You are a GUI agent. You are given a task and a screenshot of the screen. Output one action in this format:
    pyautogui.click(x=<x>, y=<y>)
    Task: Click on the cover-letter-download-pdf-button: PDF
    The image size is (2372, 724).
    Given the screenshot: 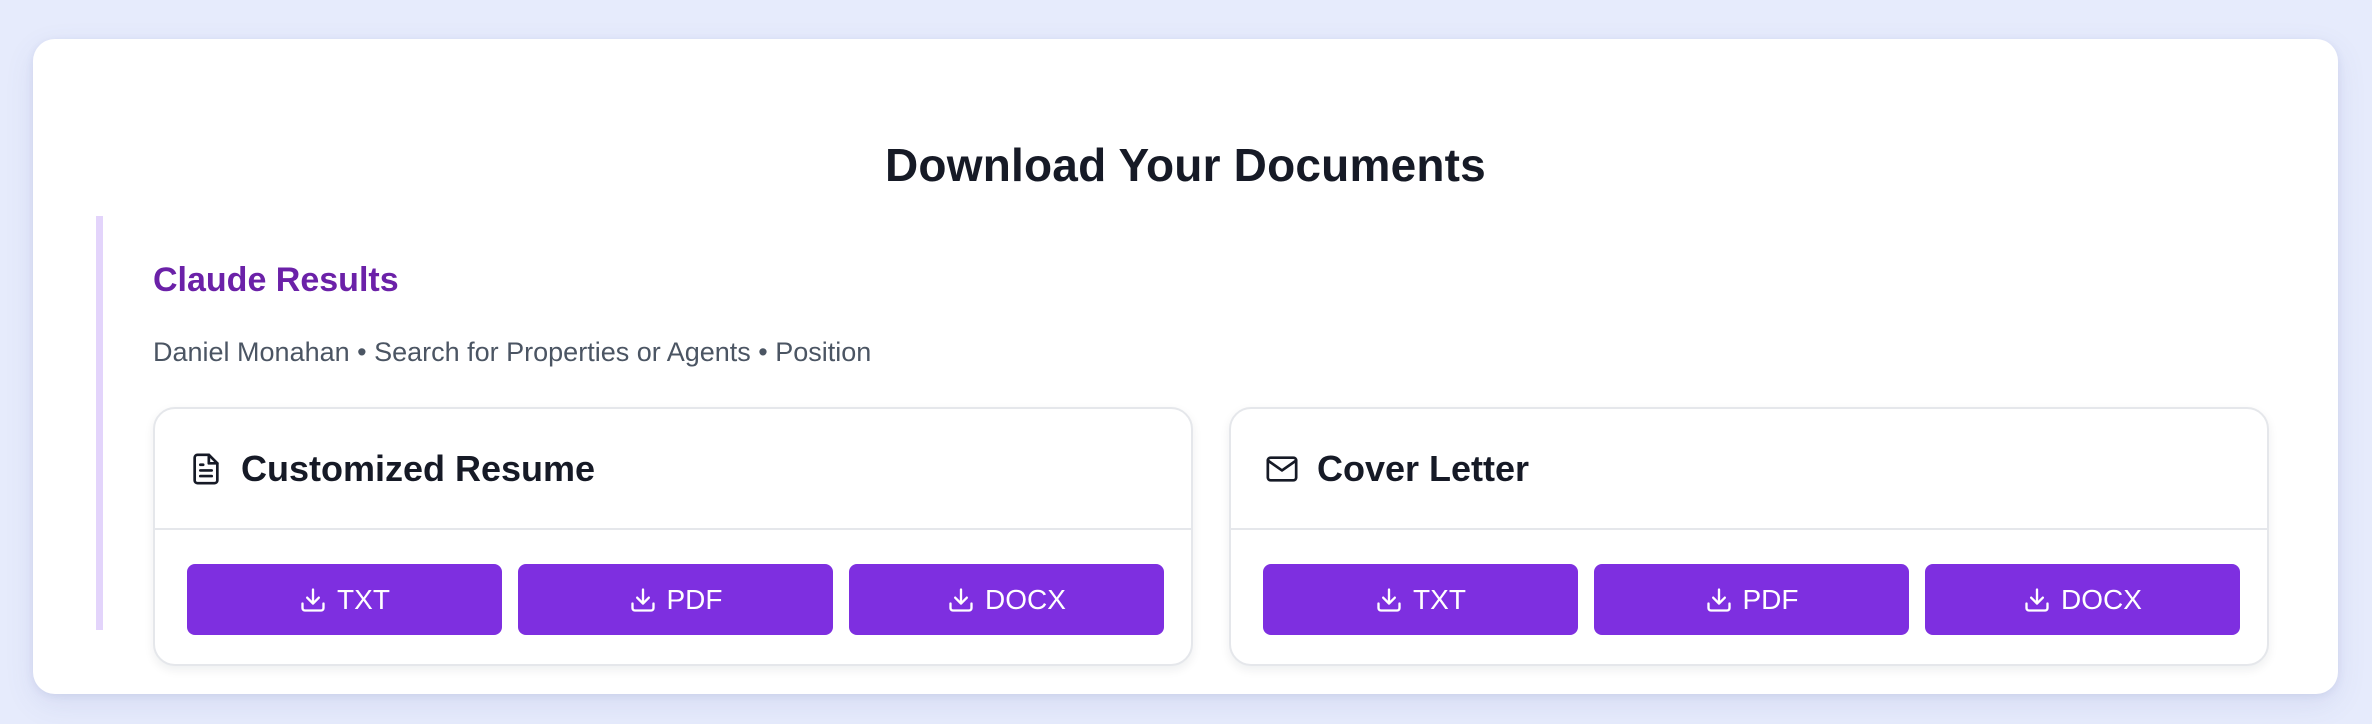 What is the action you would take?
    pyautogui.click(x=1751, y=599)
    